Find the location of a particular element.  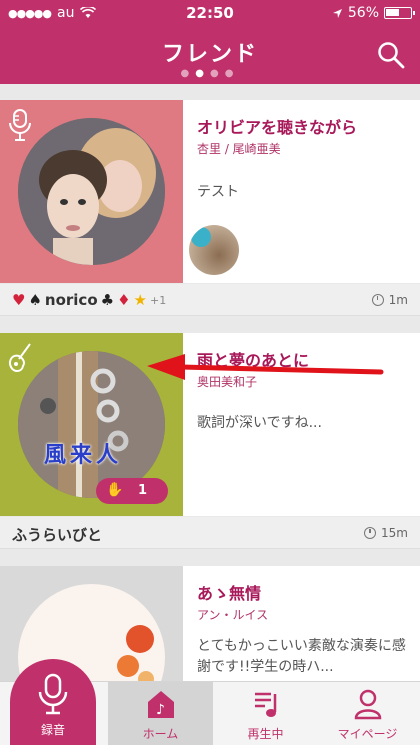

song-artwork is located at coordinates (91, 191).